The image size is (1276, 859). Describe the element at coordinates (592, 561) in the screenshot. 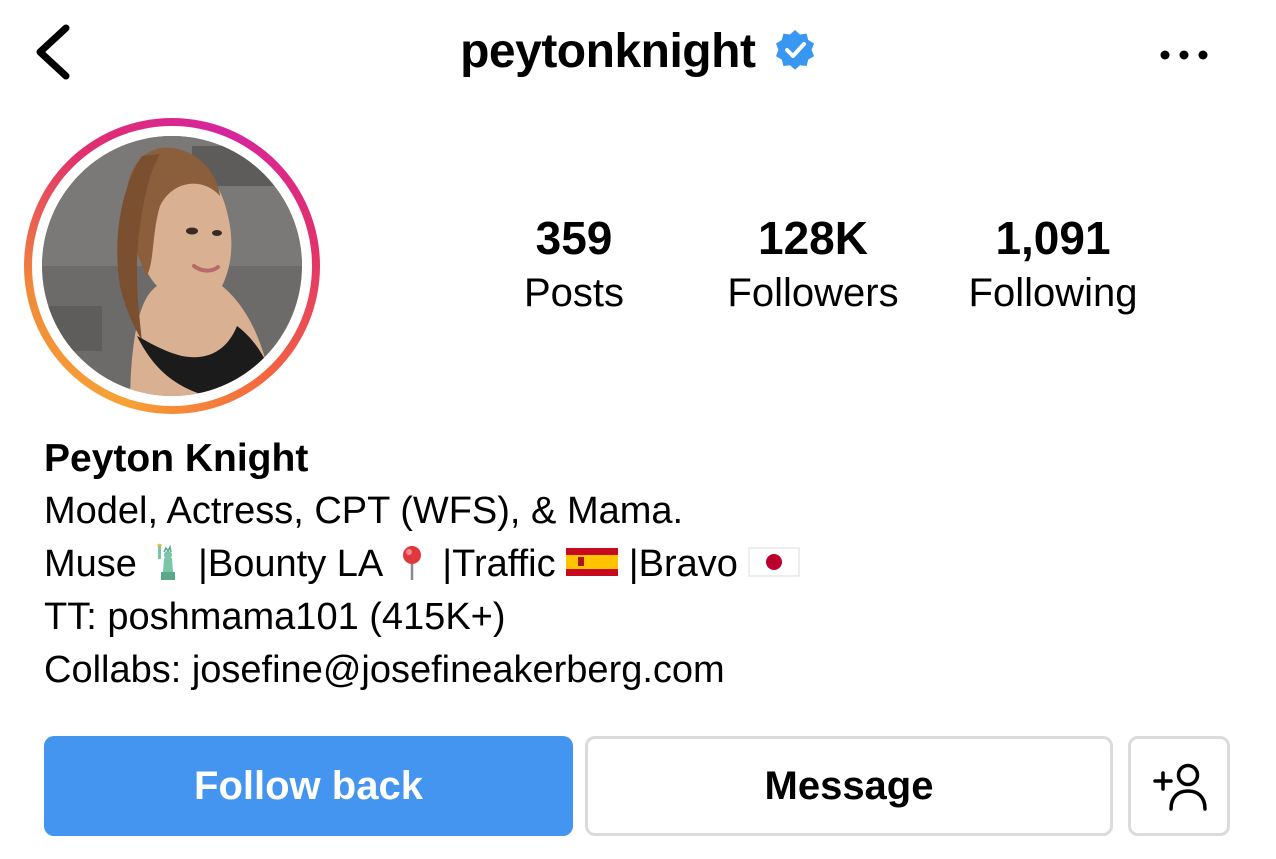

I see `spain-flag-icon` at that location.